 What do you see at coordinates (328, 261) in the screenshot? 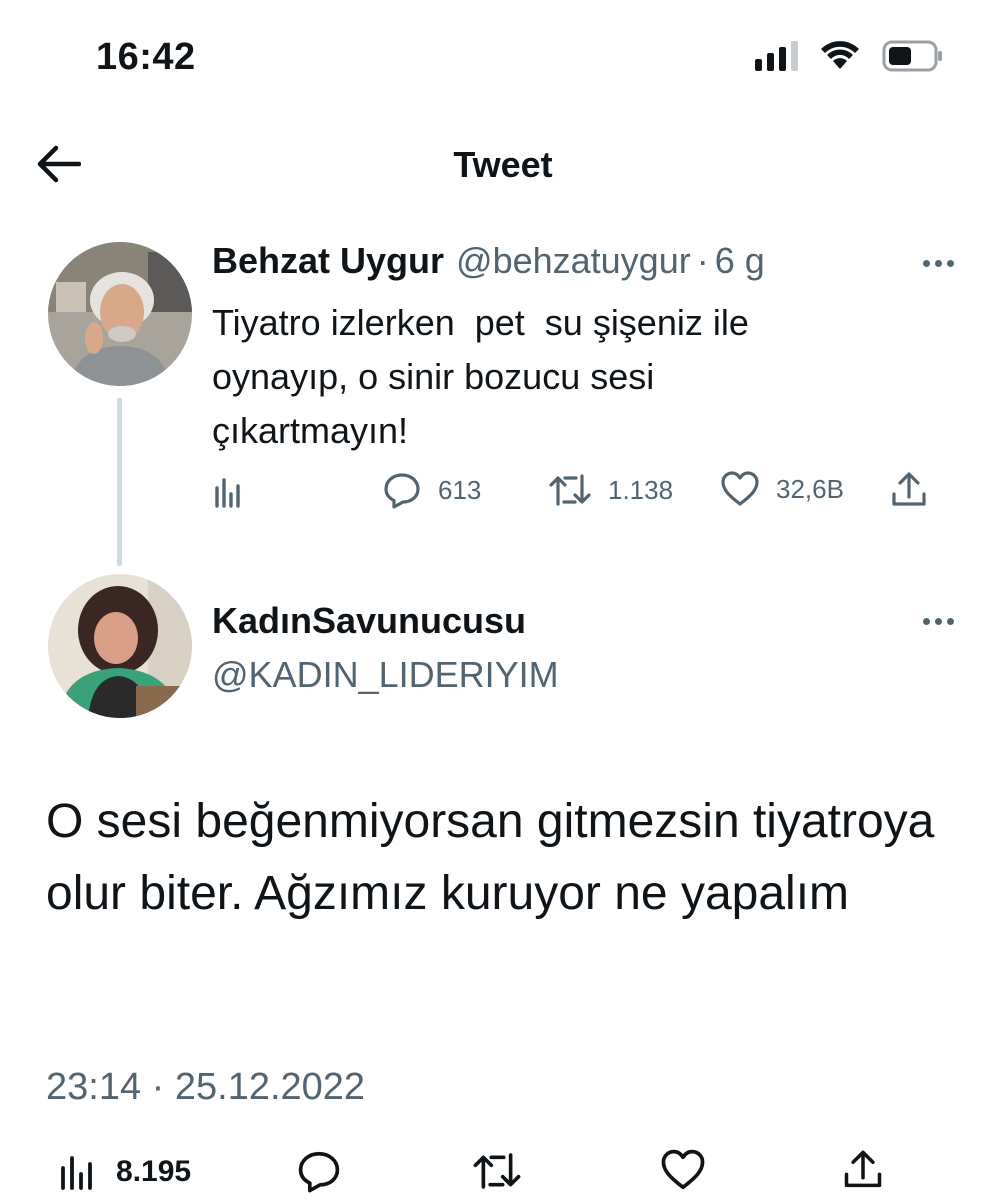
I see `parent-author-name: Behzat Uygur` at bounding box center [328, 261].